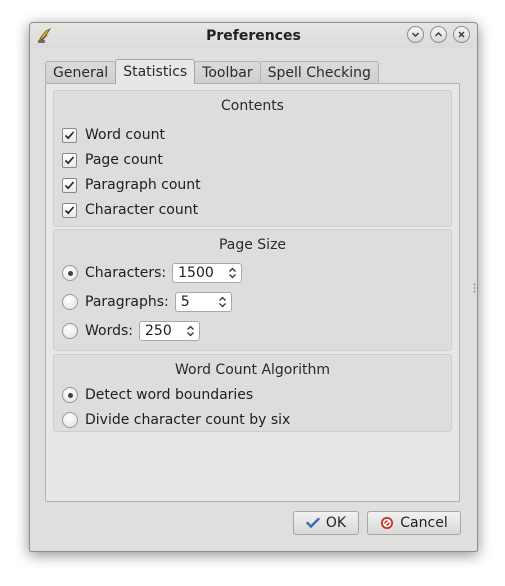  Describe the element at coordinates (203, 302) in the screenshot. I see `paragraphs-spinbox: 5` at that location.